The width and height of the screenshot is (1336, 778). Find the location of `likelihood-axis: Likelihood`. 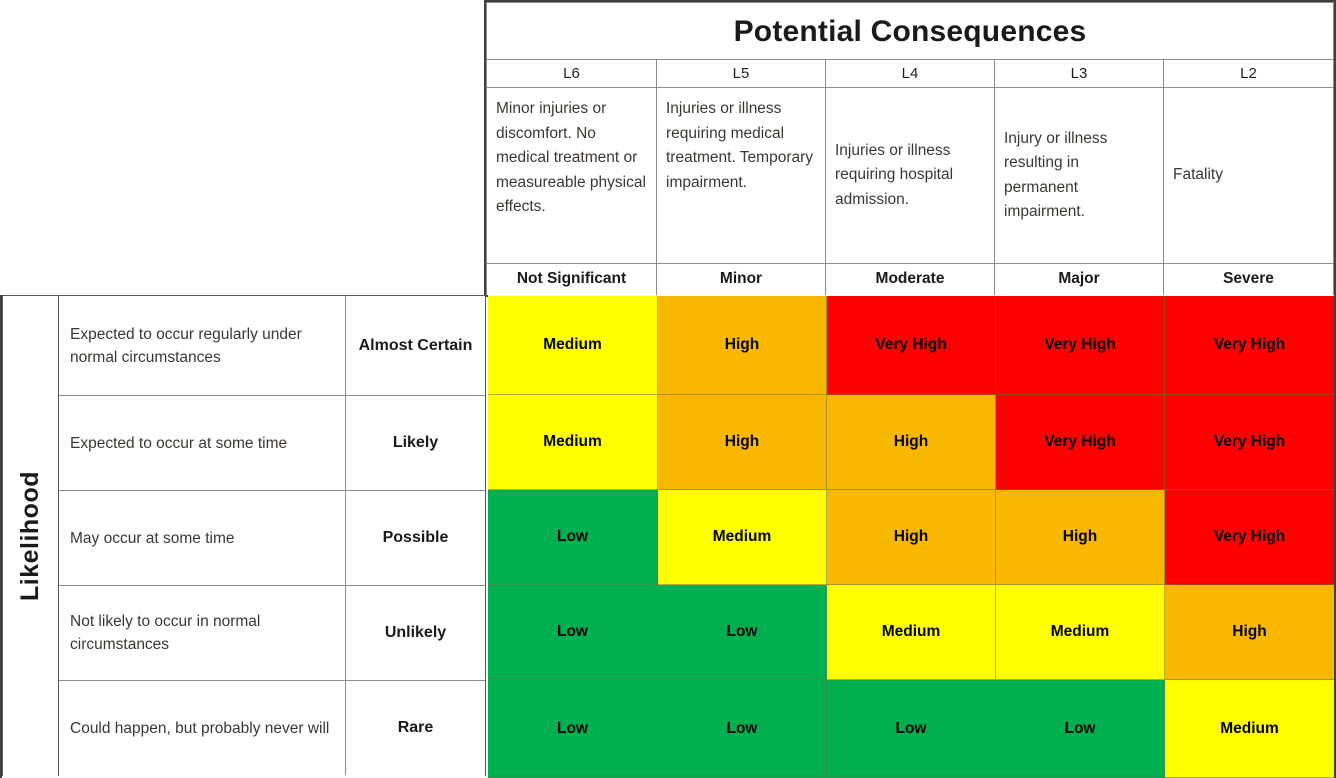

likelihood-axis: Likelihood is located at coordinates (31, 536).